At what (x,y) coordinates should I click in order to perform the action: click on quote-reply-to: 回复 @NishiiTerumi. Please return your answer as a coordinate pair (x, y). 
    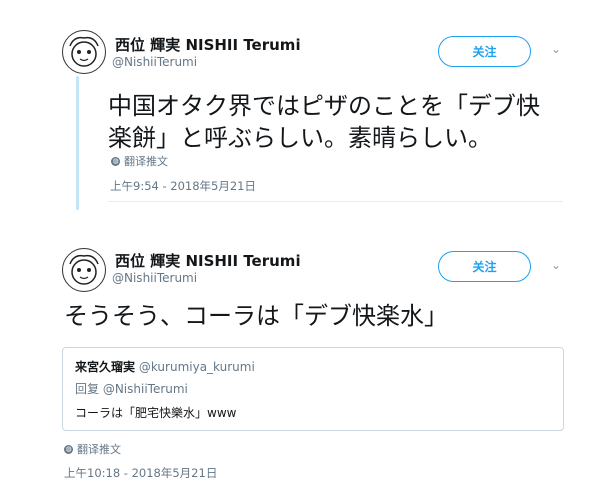
    Looking at the image, I should click on (131, 389).